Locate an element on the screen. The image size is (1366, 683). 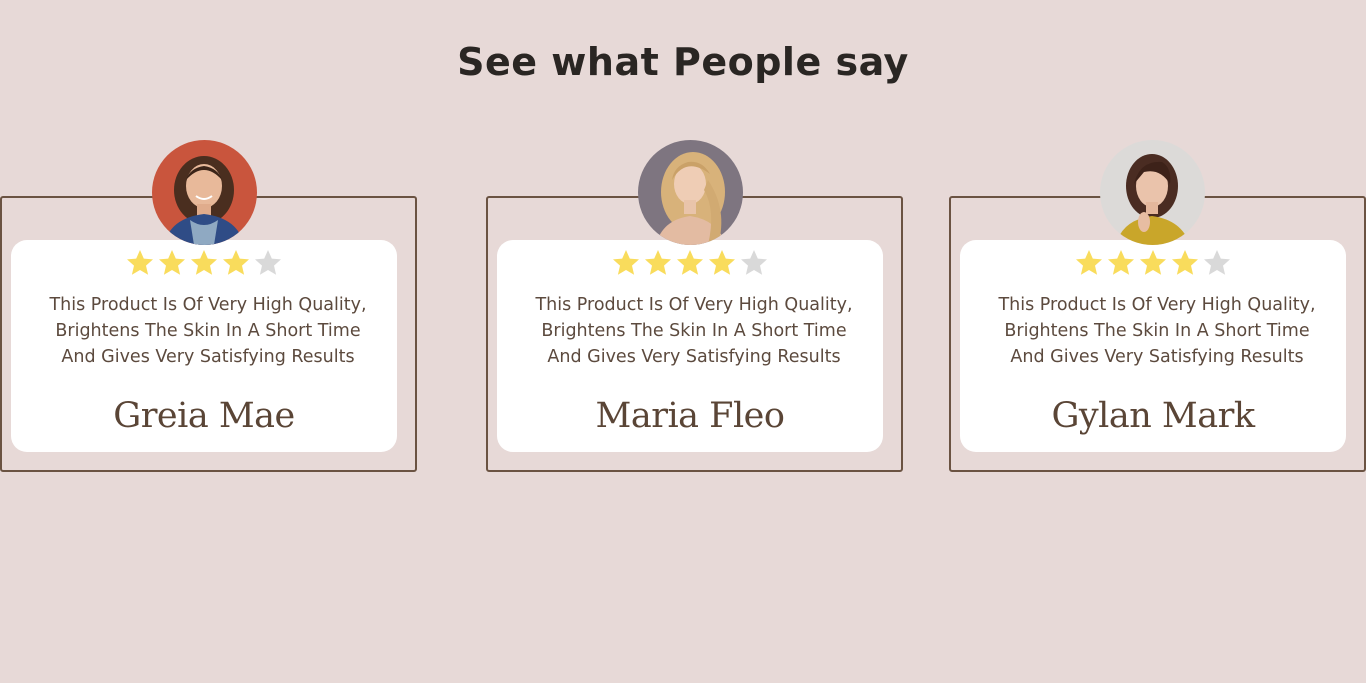
reviewer-name: Gylan Mark is located at coordinates (1153, 416).